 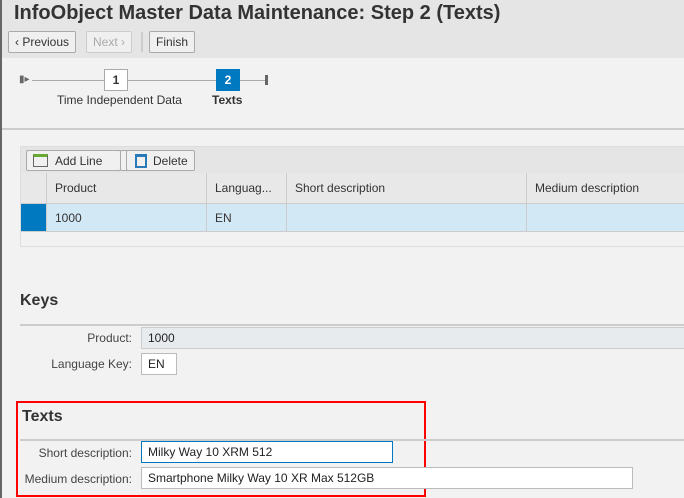 I want to click on delete-label: Delete, so click(x=170, y=161).